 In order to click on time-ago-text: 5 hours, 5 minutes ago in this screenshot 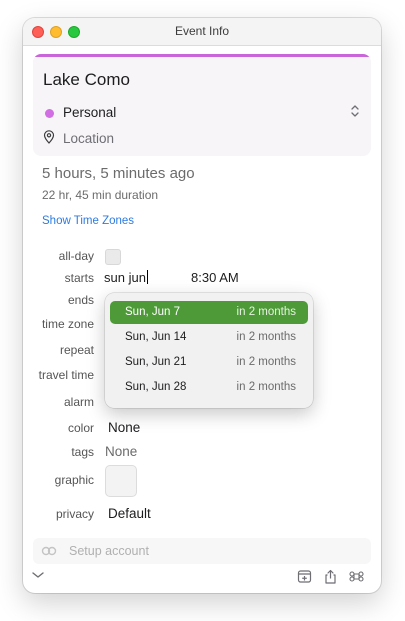, I will do `click(118, 173)`.